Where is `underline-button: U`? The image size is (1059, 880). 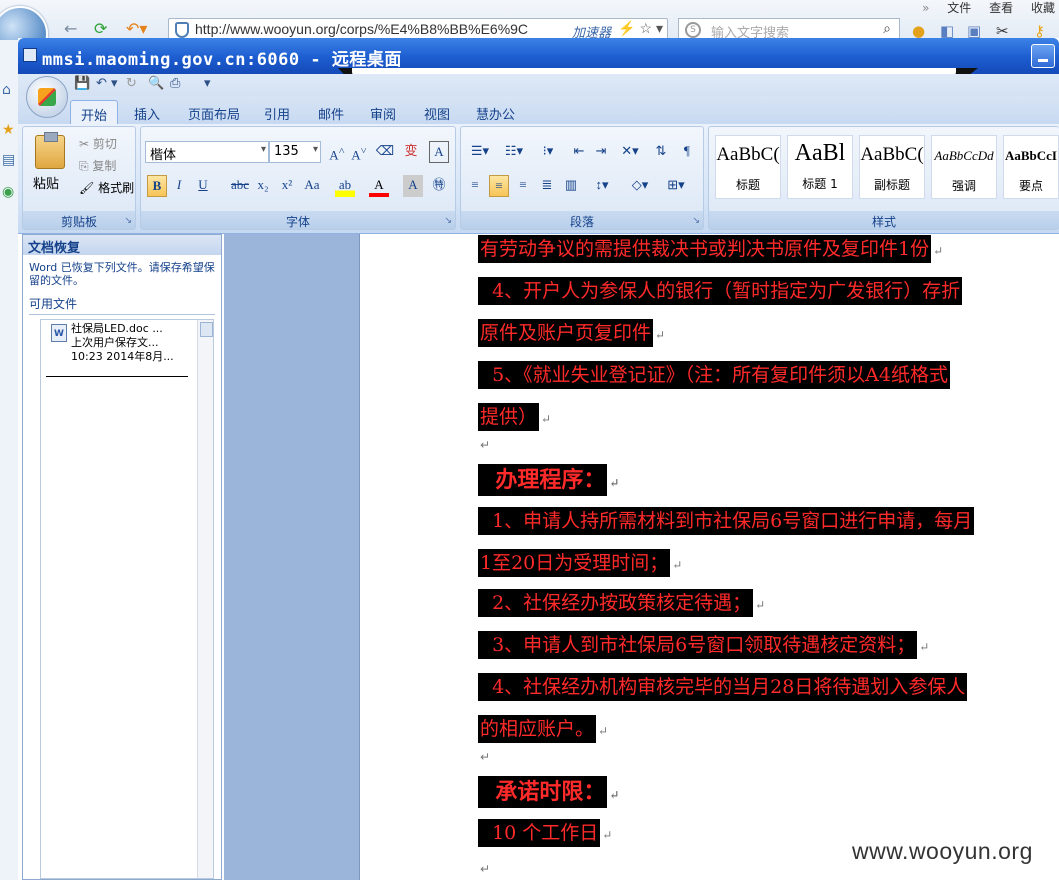 underline-button: U is located at coordinates (203, 186).